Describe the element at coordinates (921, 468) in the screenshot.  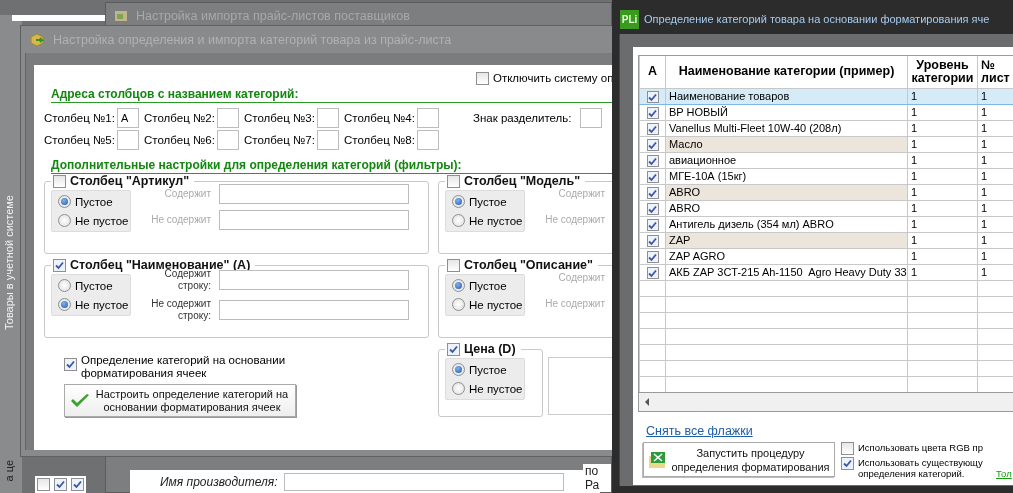
I see `checkbox-label: Использовать существующу определения категорий.` at that location.